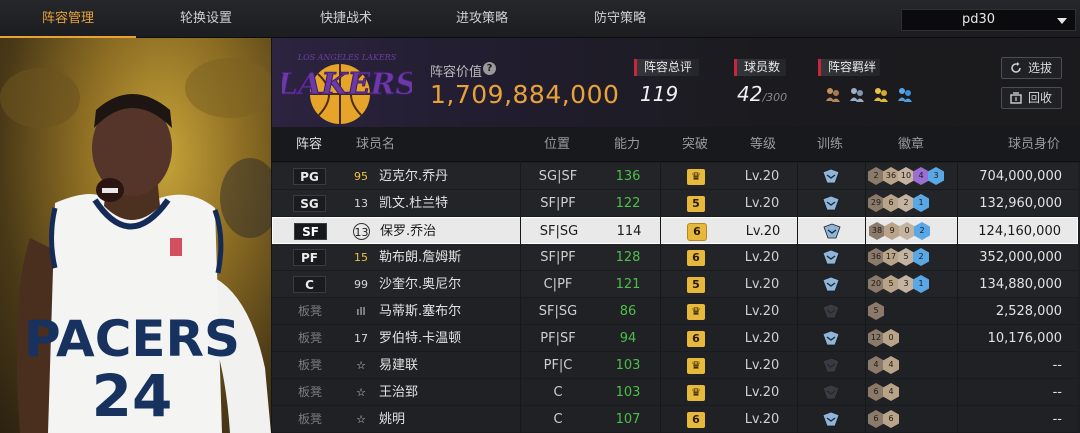  What do you see at coordinates (398, 392) in the screenshot?
I see `player-name: 王治郅` at bounding box center [398, 392].